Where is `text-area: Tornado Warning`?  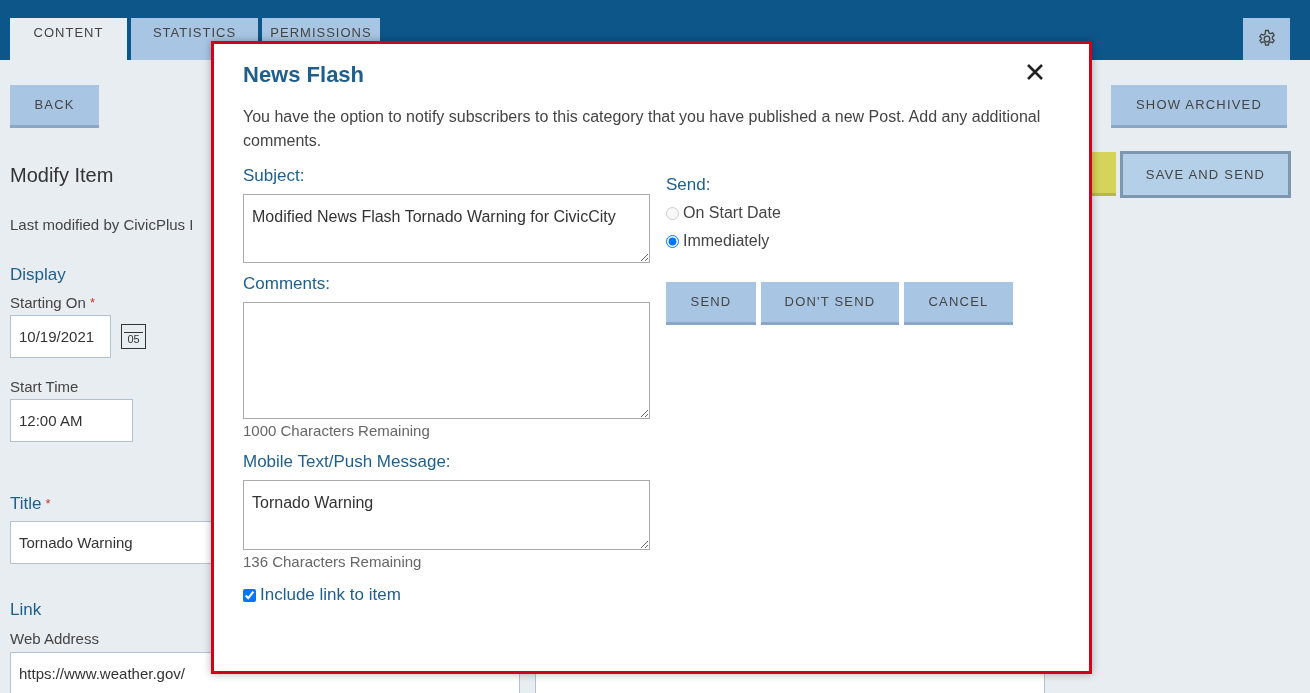
text-area: Tornado Warning is located at coordinates (446, 515).